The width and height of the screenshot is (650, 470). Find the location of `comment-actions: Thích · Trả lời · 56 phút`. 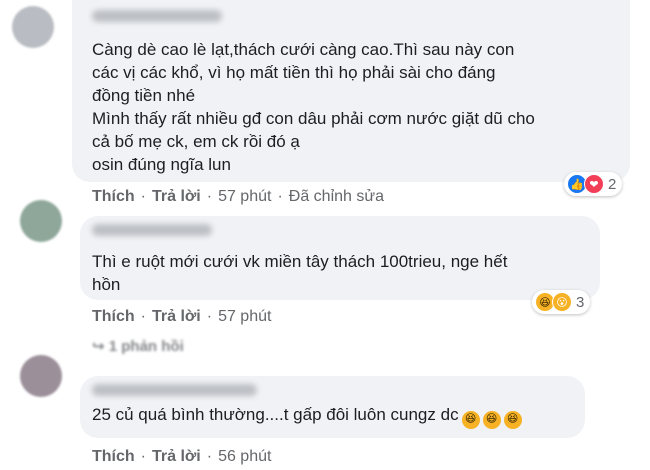

comment-actions: Thích · Trả lời · 56 phút is located at coordinates (181, 457).